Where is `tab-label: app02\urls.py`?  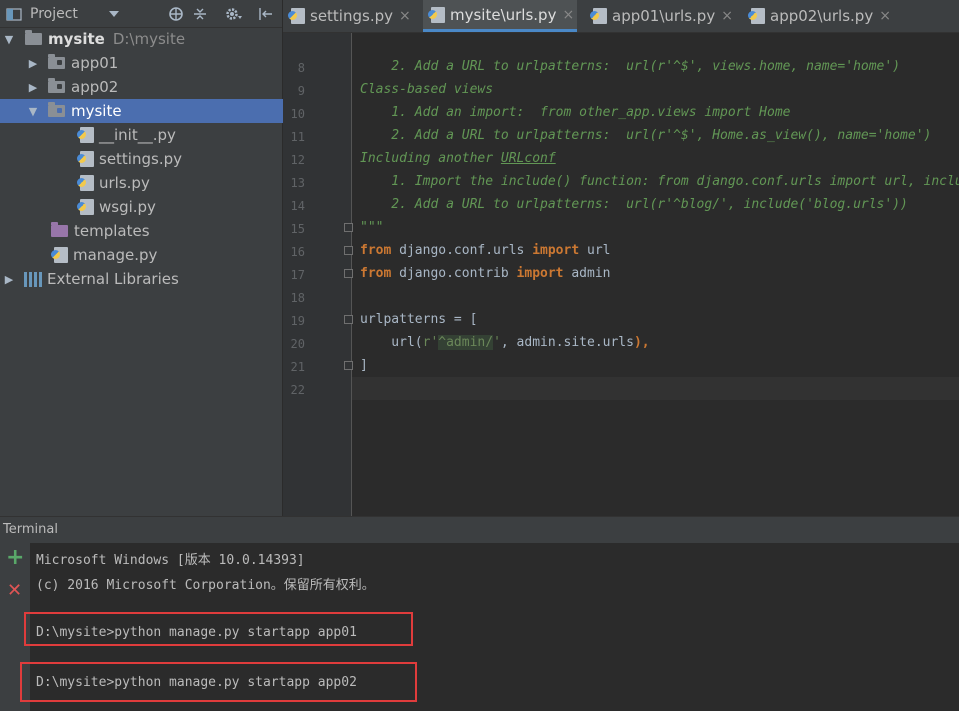 tab-label: app02\urls.py is located at coordinates (822, 16).